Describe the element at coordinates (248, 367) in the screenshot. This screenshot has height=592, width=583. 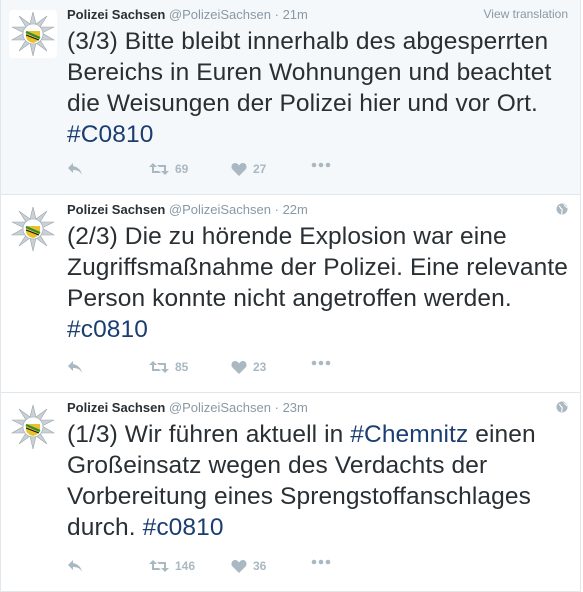
I see `like-button: 23` at that location.